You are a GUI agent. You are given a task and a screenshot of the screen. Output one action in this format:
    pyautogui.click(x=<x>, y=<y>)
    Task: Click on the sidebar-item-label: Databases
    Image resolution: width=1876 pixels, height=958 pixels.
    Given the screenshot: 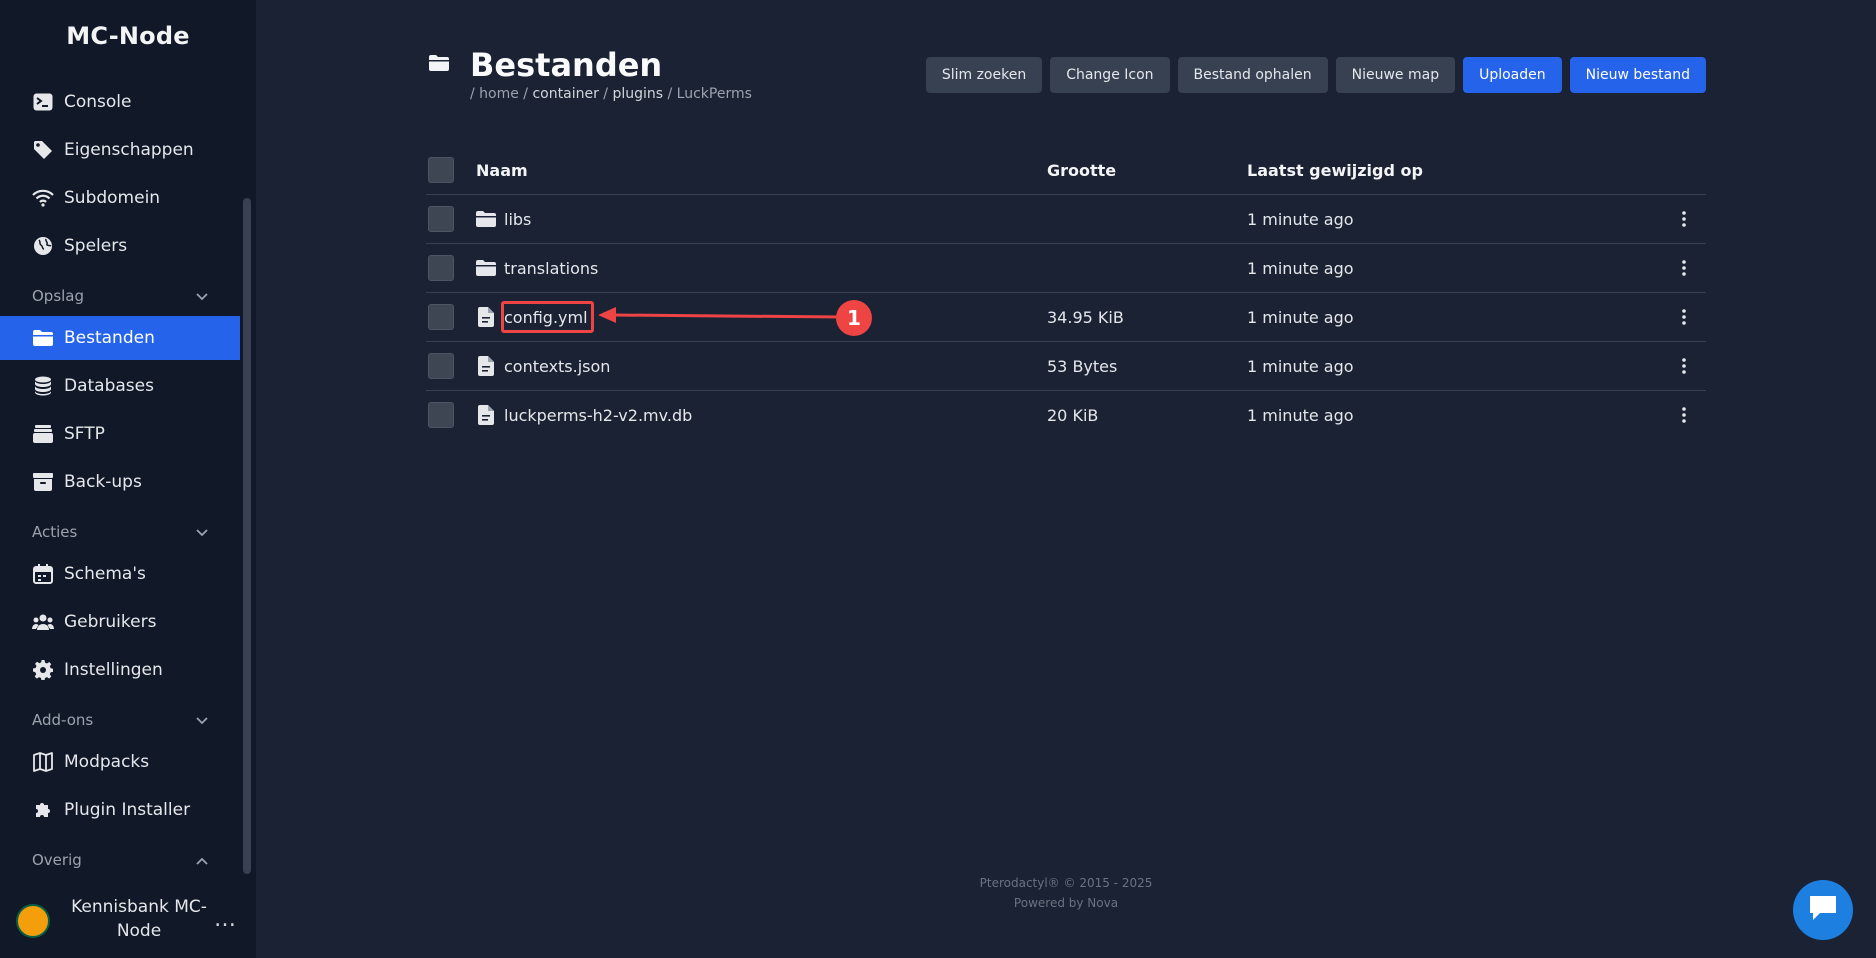 What is the action you would take?
    pyautogui.click(x=109, y=386)
    